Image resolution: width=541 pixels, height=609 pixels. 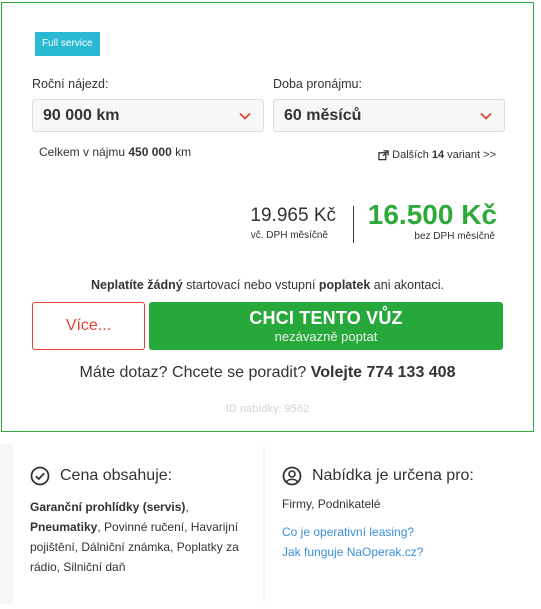 I want to click on phone-link: Volejte 774 133 408, so click(x=383, y=372).